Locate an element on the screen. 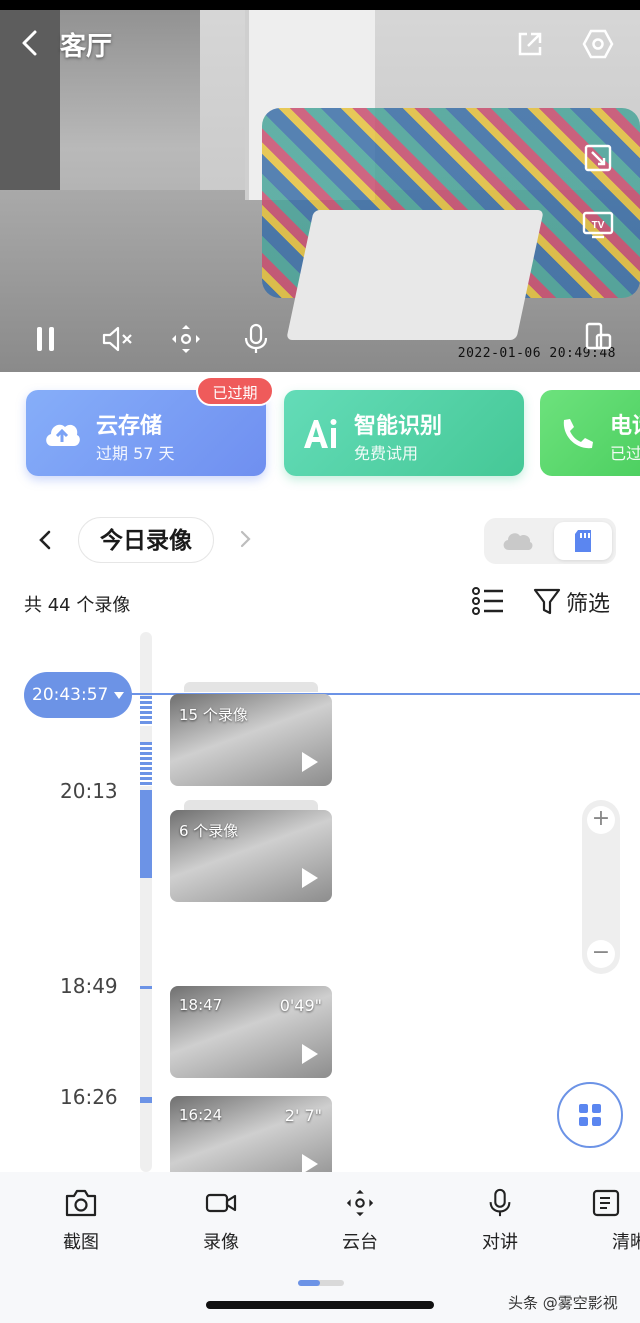 The image size is (640, 1323). watermark: 头条 @雾空影视 is located at coordinates (563, 1303).